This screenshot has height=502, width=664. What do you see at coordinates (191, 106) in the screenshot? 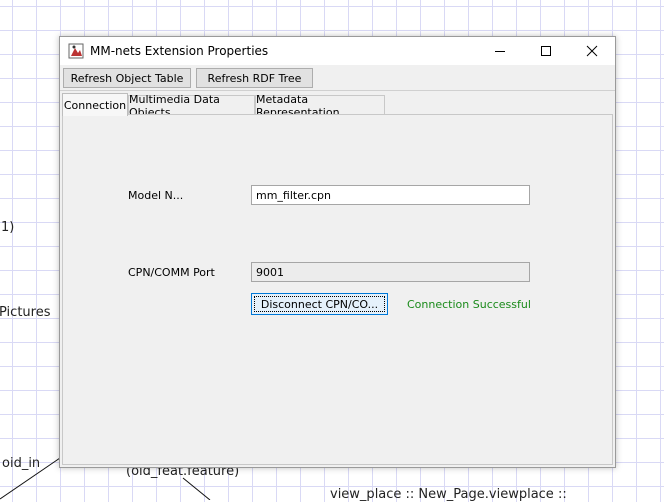
I see `tab-multimedia-data-objects: Multimedia Data Objects` at bounding box center [191, 106].